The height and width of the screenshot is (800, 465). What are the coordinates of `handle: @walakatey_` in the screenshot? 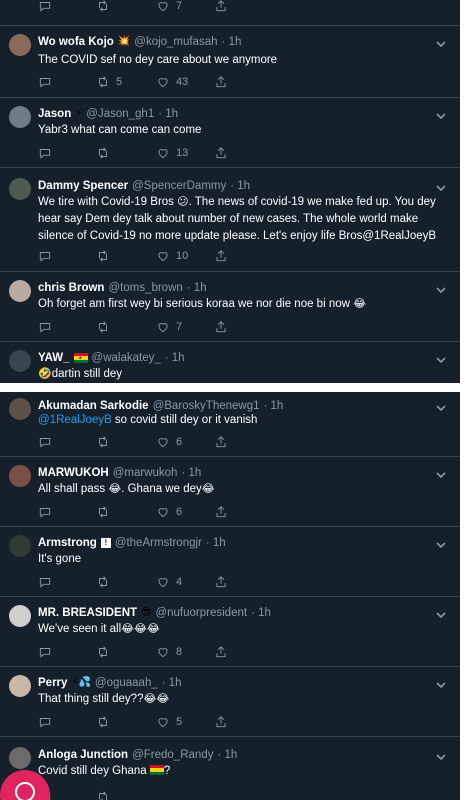 It's located at (126, 358).